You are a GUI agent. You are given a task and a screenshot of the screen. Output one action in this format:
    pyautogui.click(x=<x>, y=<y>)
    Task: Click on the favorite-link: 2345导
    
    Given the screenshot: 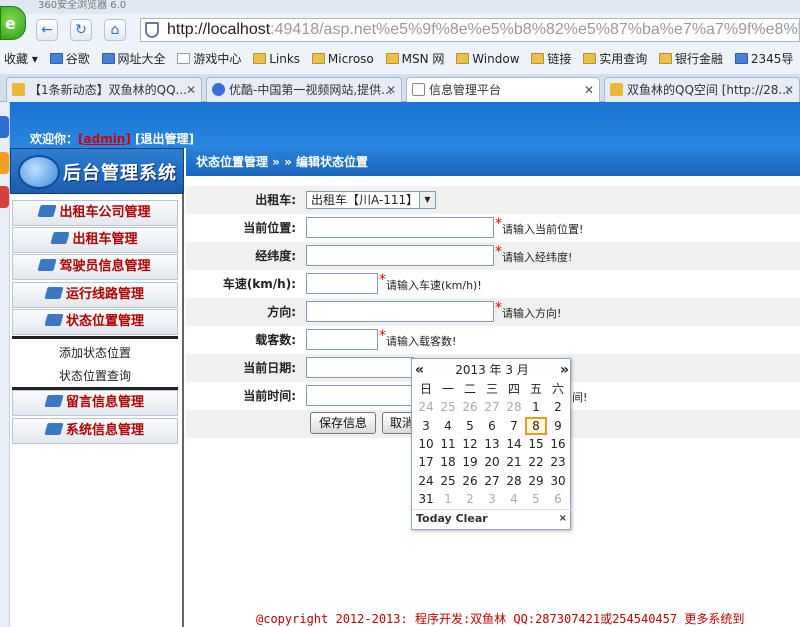 What is the action you would take?
    pyautogui.click(x=763, y=59)
    